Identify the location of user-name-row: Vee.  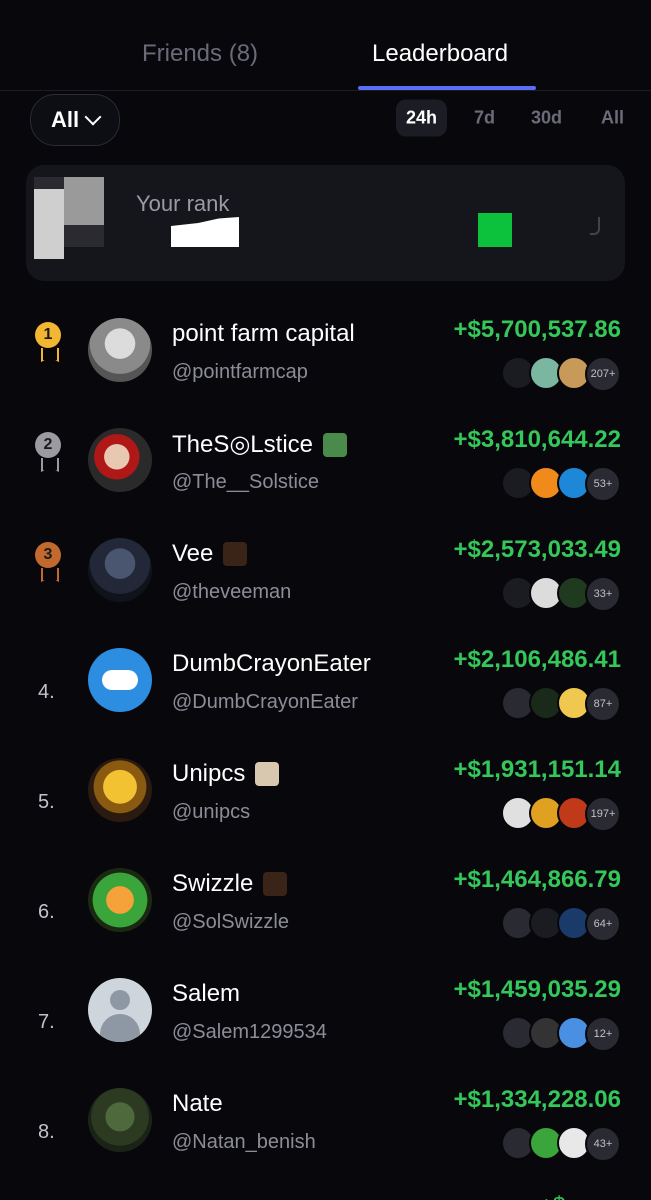
(210, 554).